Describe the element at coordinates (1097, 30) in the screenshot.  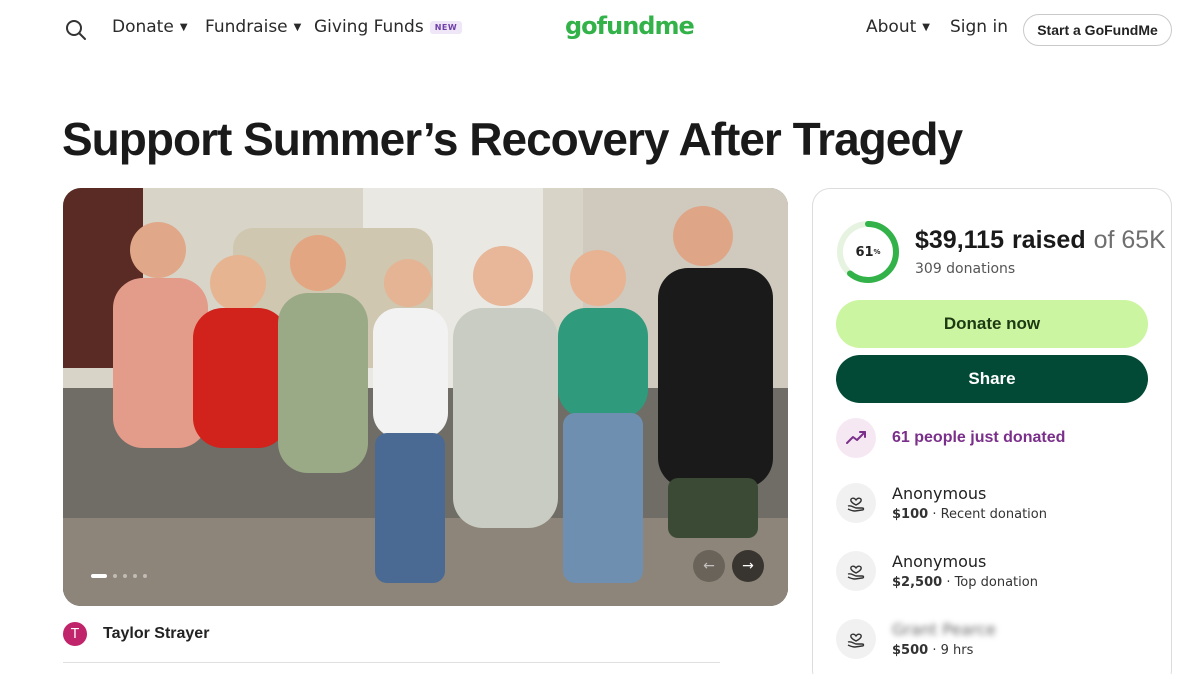
I see `start-gofundme-button: Start a GoFundMe` at that location.